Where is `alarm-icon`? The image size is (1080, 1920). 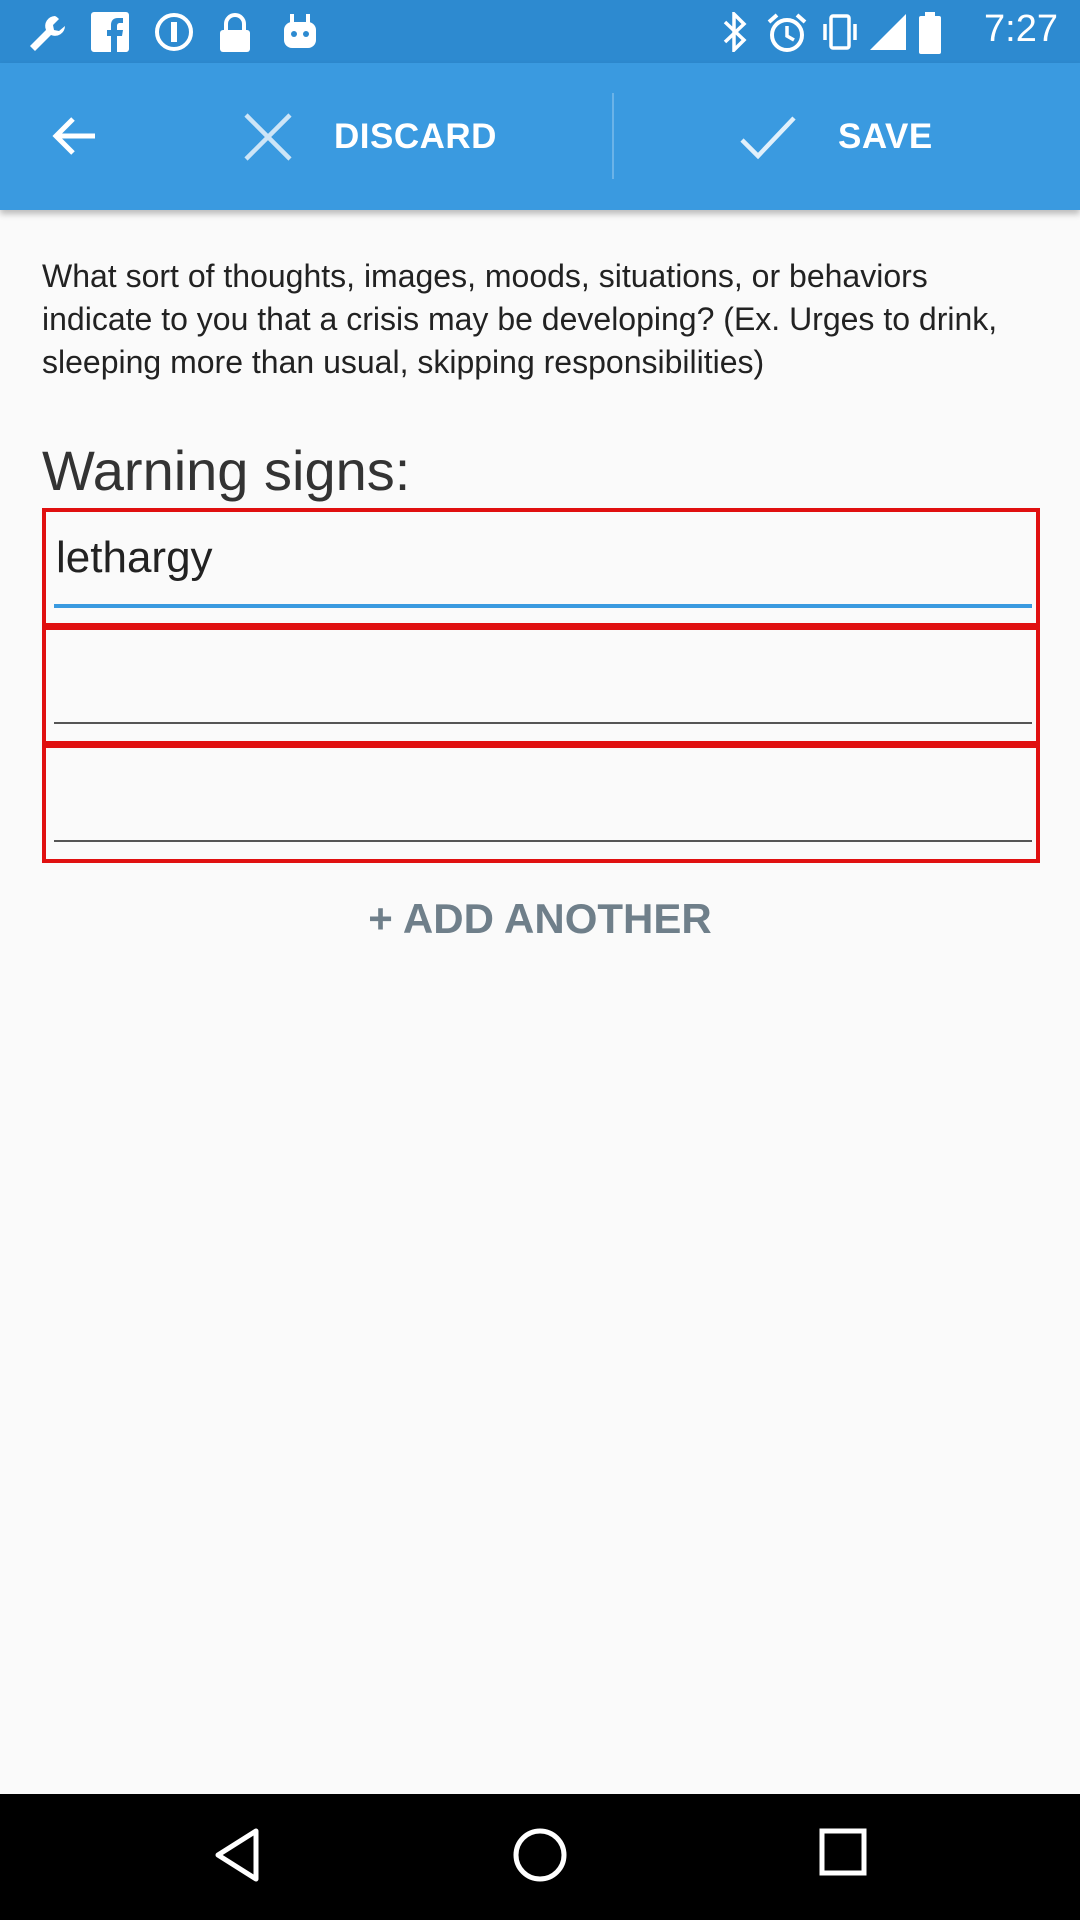 alarm-icon is located at coordinates (787, 32).